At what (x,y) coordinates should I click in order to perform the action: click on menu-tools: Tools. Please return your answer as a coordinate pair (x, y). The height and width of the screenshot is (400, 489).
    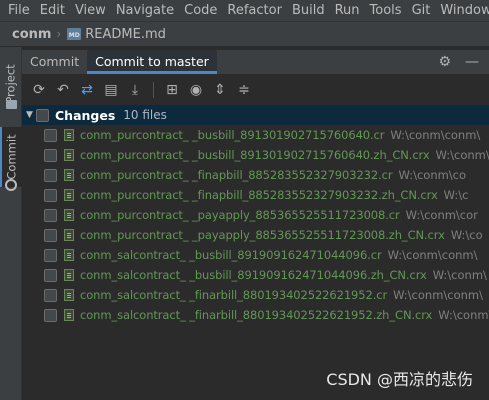
    Looking at the image, I should click on (386, 10).